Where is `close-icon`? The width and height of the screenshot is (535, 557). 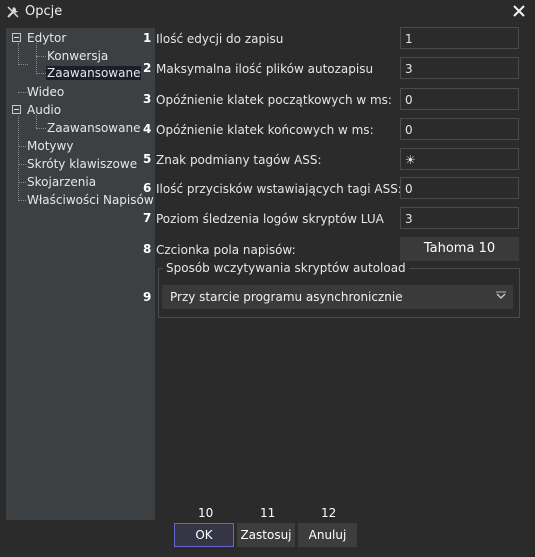 close-icon is located at coordinates (519, 11).